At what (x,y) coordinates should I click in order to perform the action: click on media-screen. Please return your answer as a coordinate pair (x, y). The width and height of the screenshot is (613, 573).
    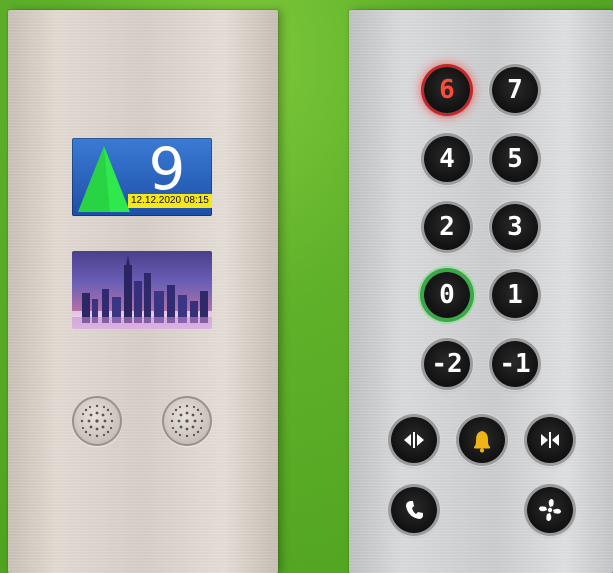
    Looking at the image, I should click on (142, 290).